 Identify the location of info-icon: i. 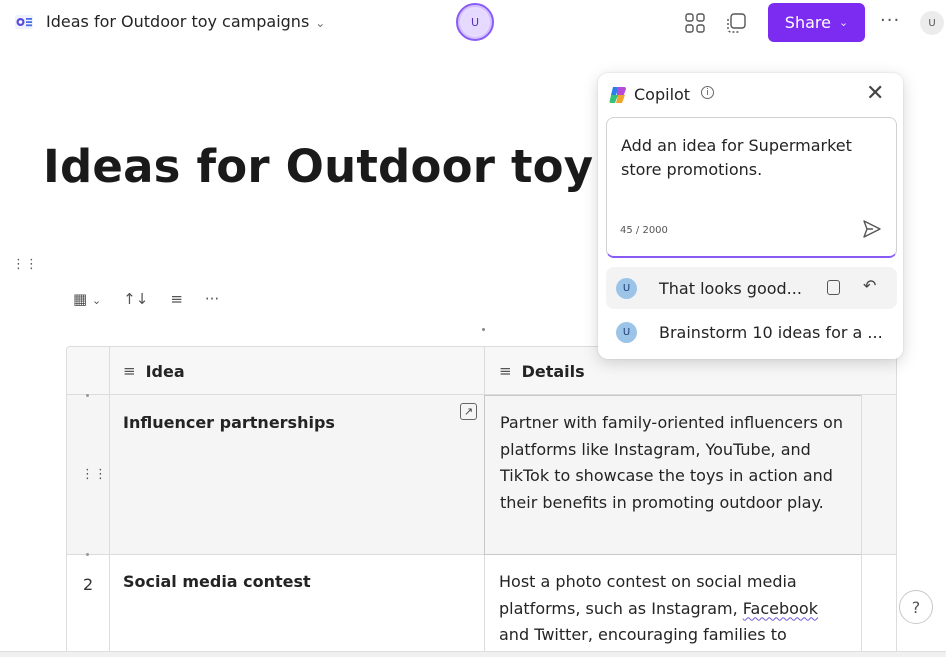
(707, 92).